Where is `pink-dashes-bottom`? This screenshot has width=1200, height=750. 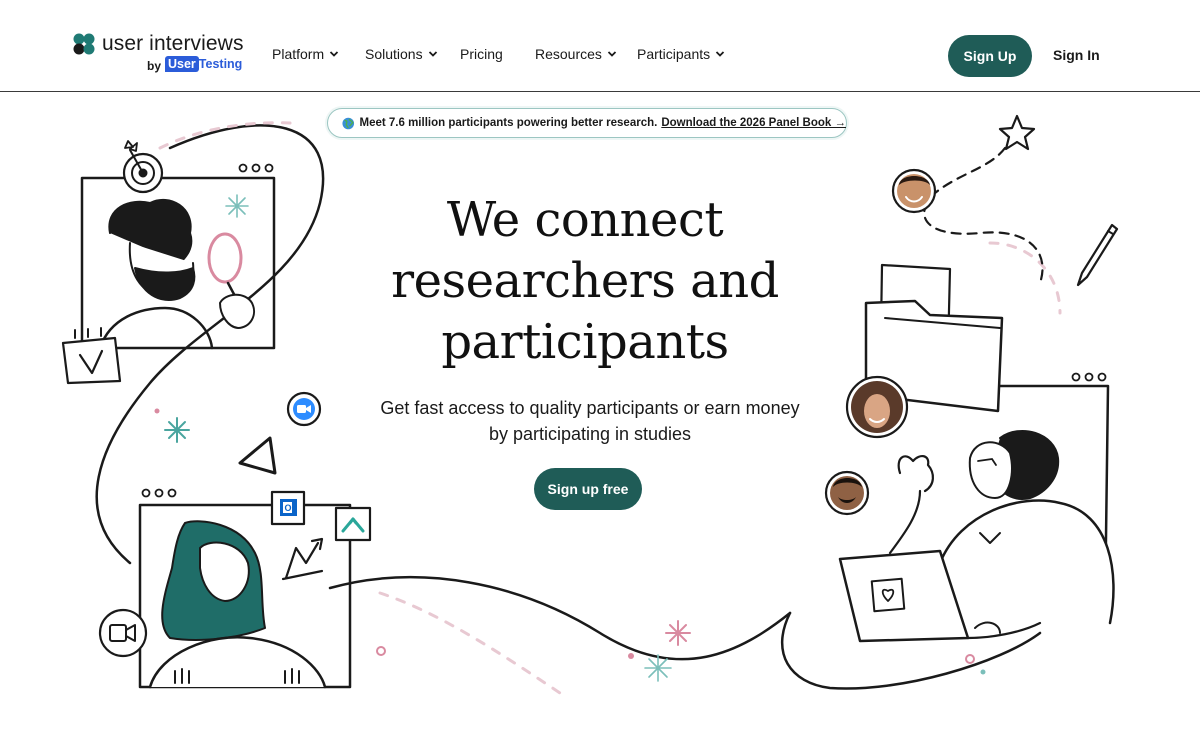
pink-dashes-bottom is located at coordinates (470, 643).